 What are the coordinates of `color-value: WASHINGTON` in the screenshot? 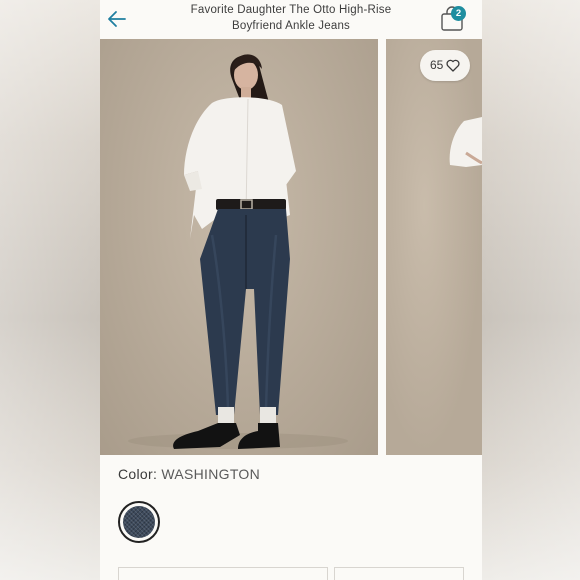 It's located at (211, 474).